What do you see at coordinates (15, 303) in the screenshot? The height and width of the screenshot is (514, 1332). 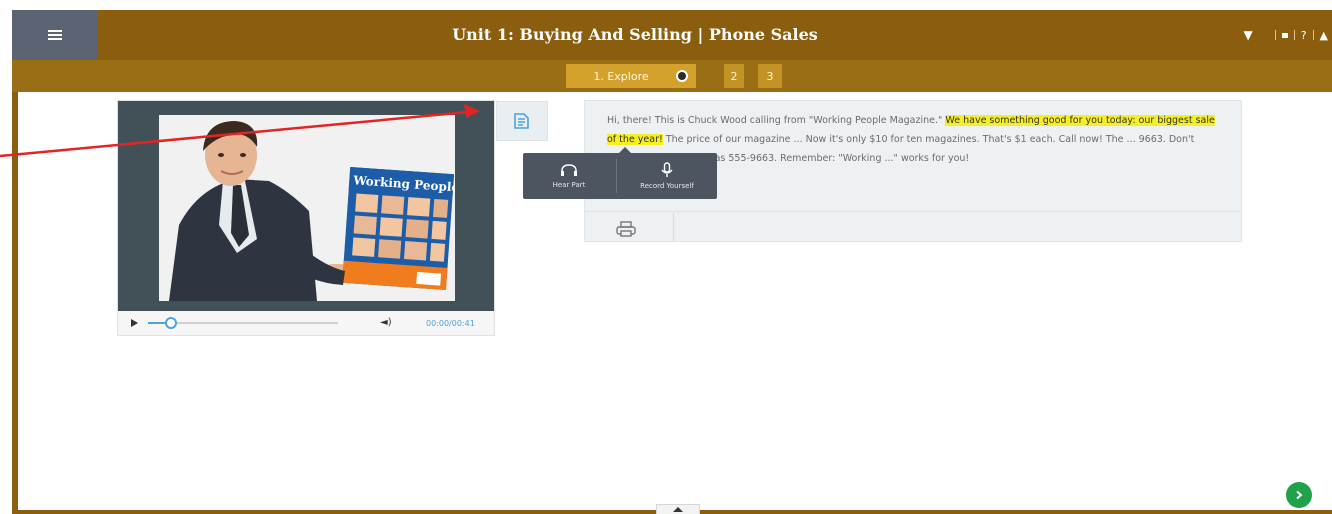 I see `frame-border-left` at bounding box center [15, 303].